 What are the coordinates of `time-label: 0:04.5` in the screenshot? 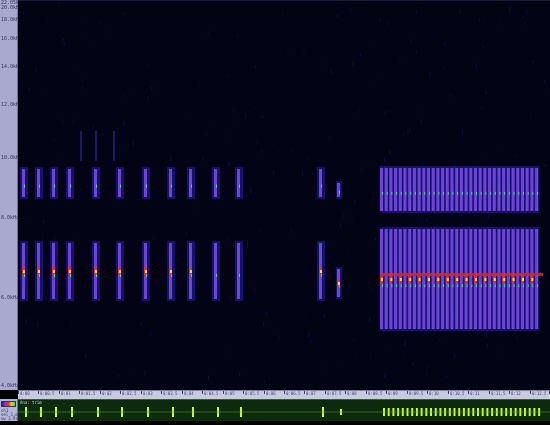 It's located at (211, 393).